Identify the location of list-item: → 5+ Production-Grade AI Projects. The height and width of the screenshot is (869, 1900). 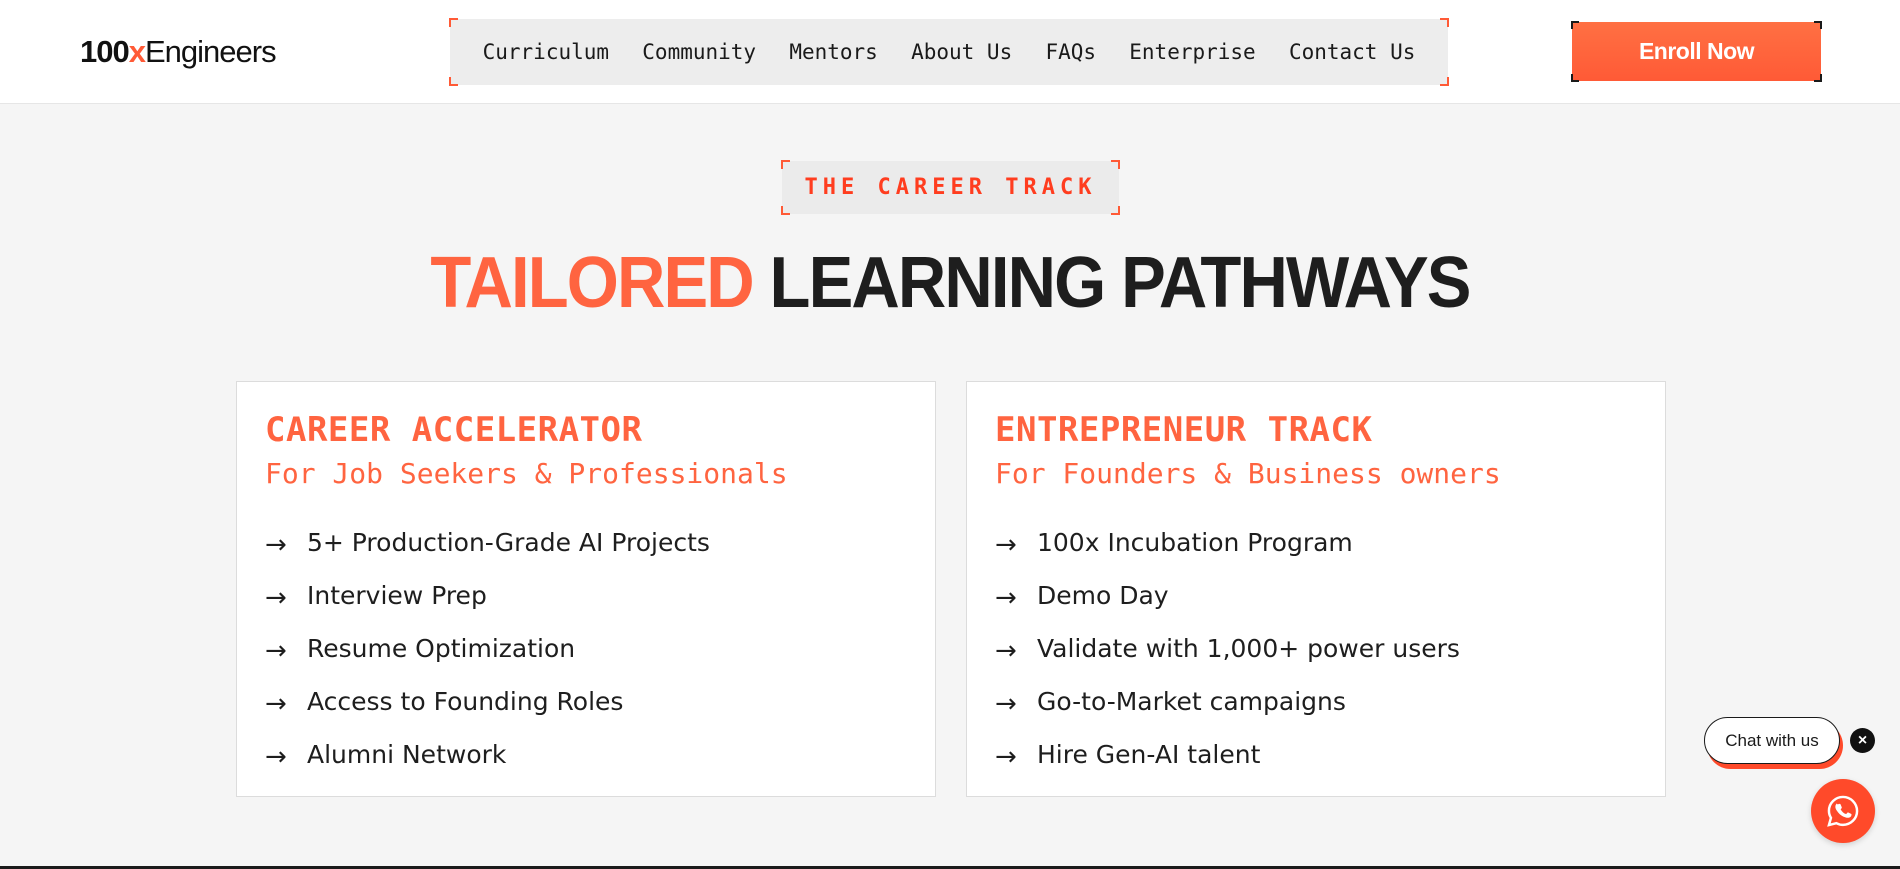
(586, 542).